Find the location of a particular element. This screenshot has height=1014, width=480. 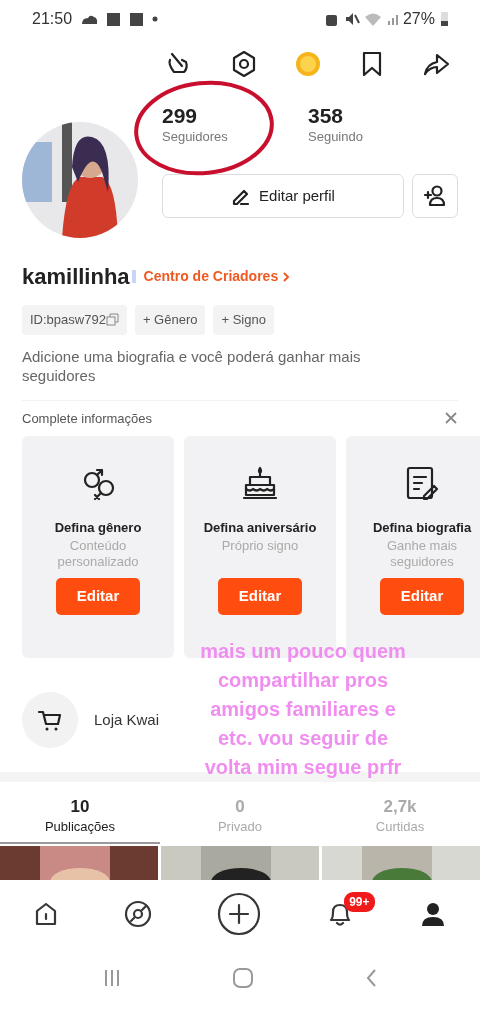

edit-profile-button: Editar perfil is located at coordinates (283, 196).